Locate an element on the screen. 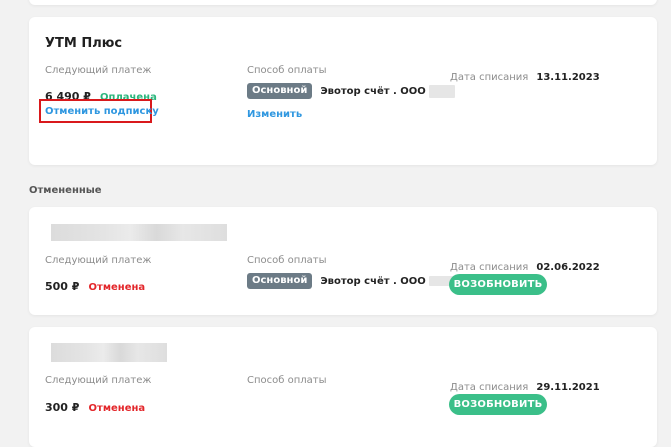 Image resolution: width=671 pixels, height=447 pixels. payment-amount-row: 300 ₽ Отменена is located at coordinates (95, 405).